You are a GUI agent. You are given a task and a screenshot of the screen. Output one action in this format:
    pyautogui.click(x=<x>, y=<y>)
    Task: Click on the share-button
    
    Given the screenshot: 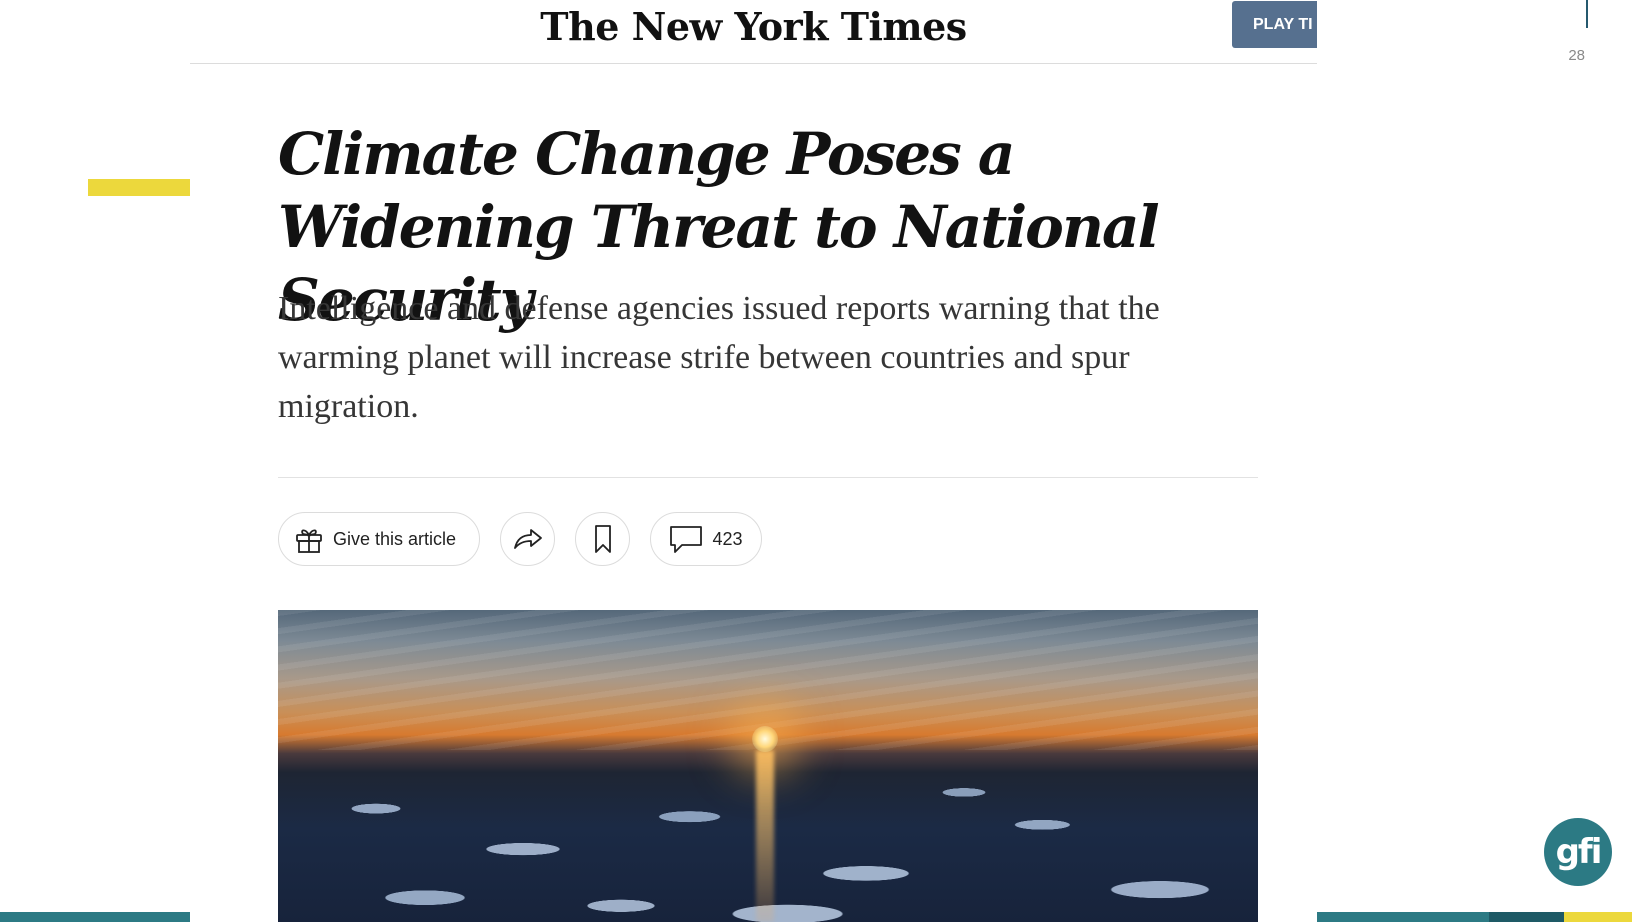 What is the action you would take?
    pyautogui.click(x=527, y=539)
    